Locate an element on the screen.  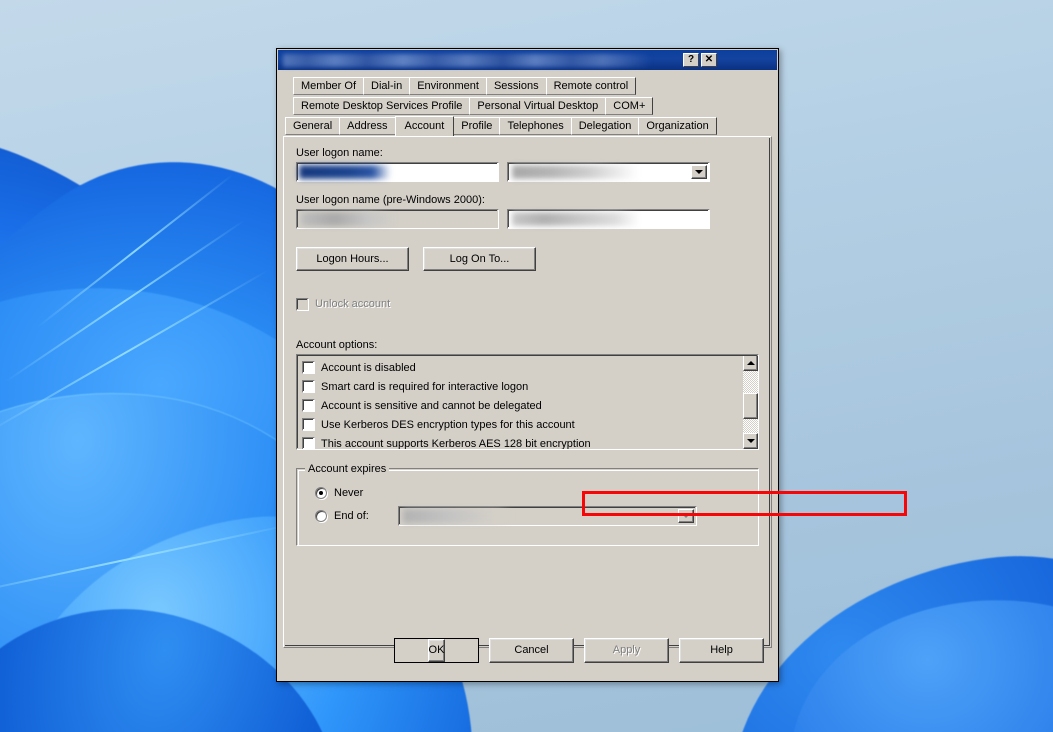
pre-windows-2000-row is located at coordinates (527, 219).